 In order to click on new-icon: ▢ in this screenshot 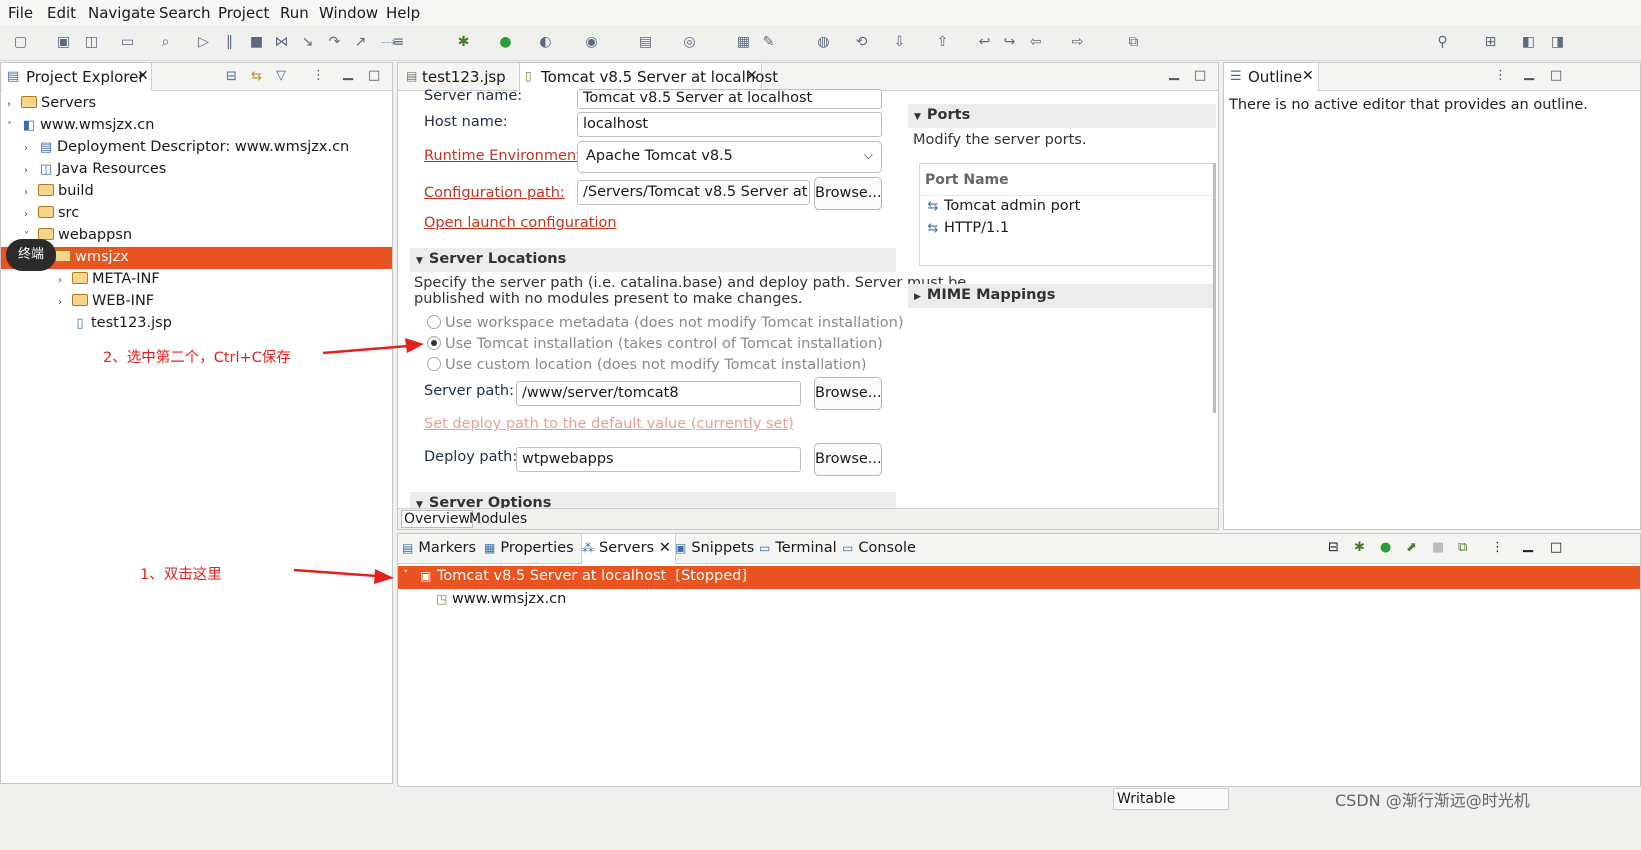, I will do `click(20, 42)`.